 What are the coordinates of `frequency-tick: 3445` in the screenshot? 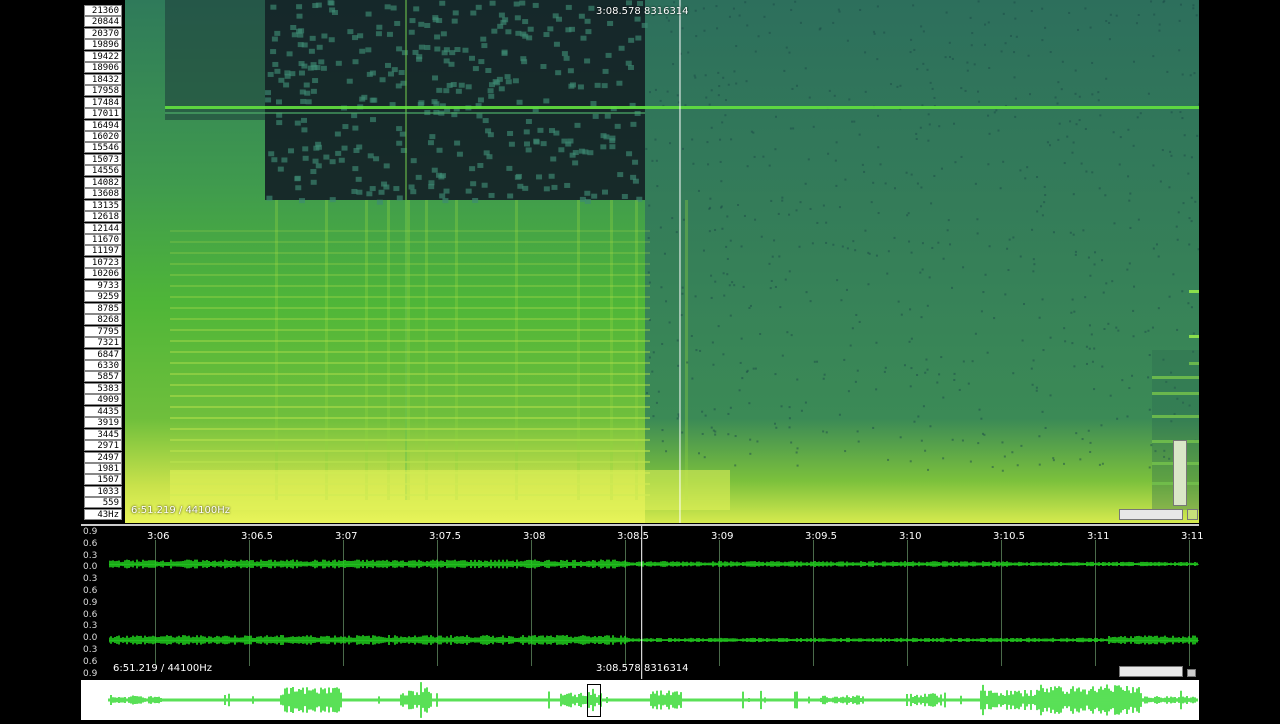 It's located at (103, 434).